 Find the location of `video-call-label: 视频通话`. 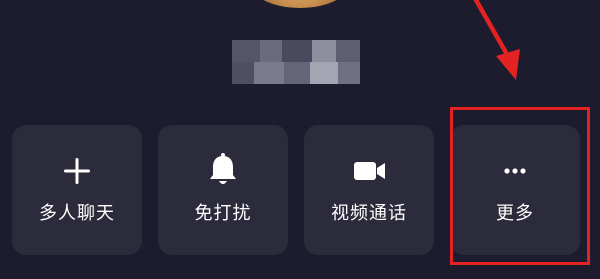

video-call-label: 视频通话 is located at coordinates (369, 213).